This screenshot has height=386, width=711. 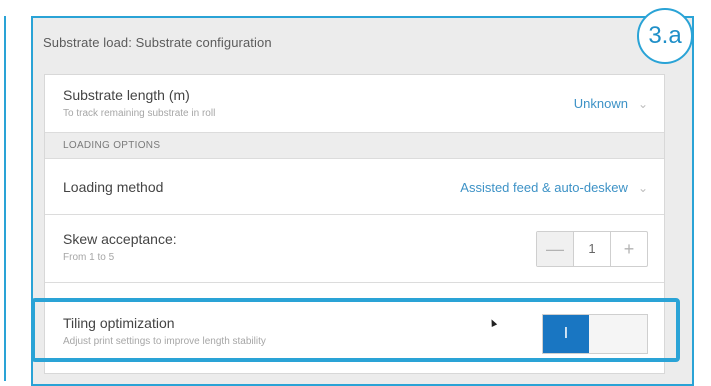 What do you see at coordinates (595, 334) in the screenshot?
I see `tiling-optimization-toggle: I` at bounding box center [595, 334].